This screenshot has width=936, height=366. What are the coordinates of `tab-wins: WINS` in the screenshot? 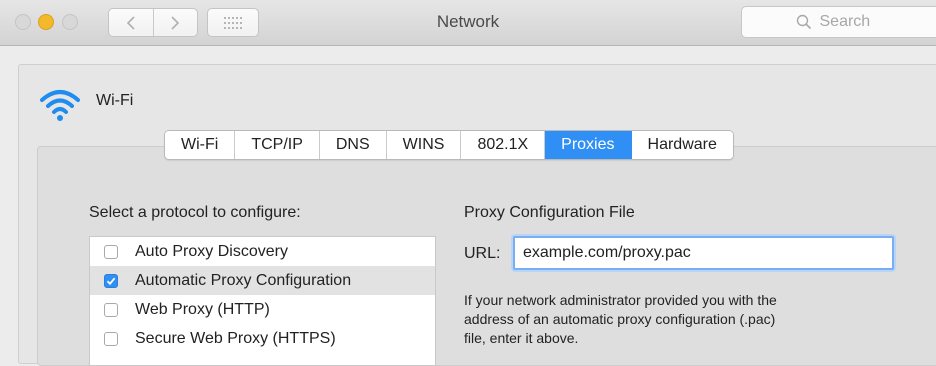 It's located at (424, 145).